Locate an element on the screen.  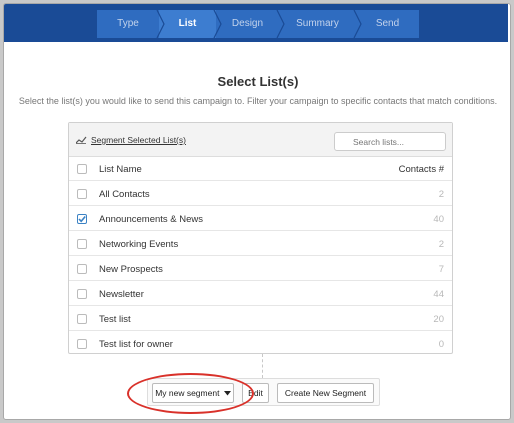
panel-toolbar: Segment Selected List(s) is located at coordinates (260, 140).